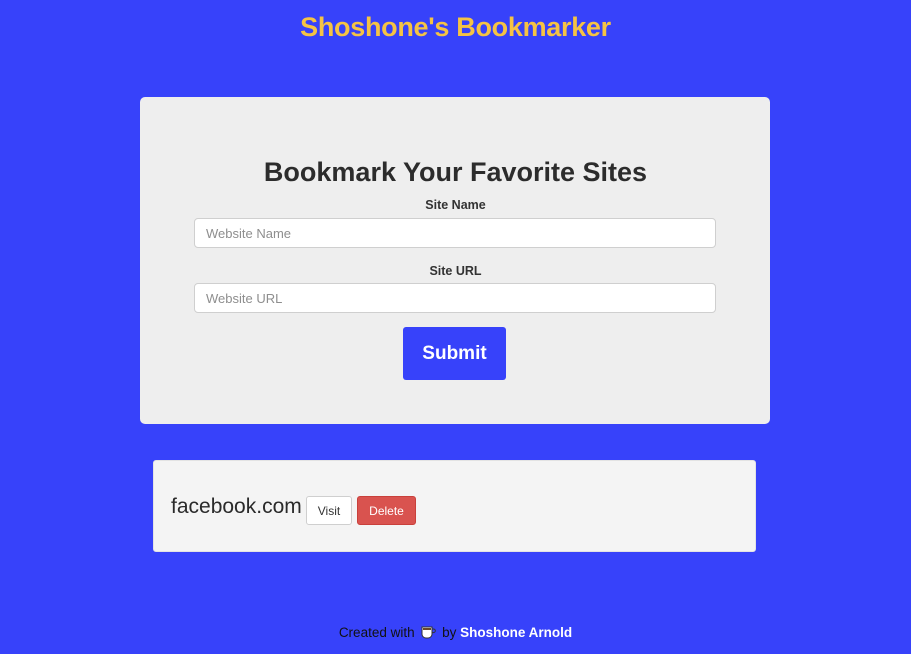 The height and width of the screenshot is (654, 911). Describe the element at coordinates (516, 632) in the screenshot. I see `author-link: Shoshone Arnold` at that location.